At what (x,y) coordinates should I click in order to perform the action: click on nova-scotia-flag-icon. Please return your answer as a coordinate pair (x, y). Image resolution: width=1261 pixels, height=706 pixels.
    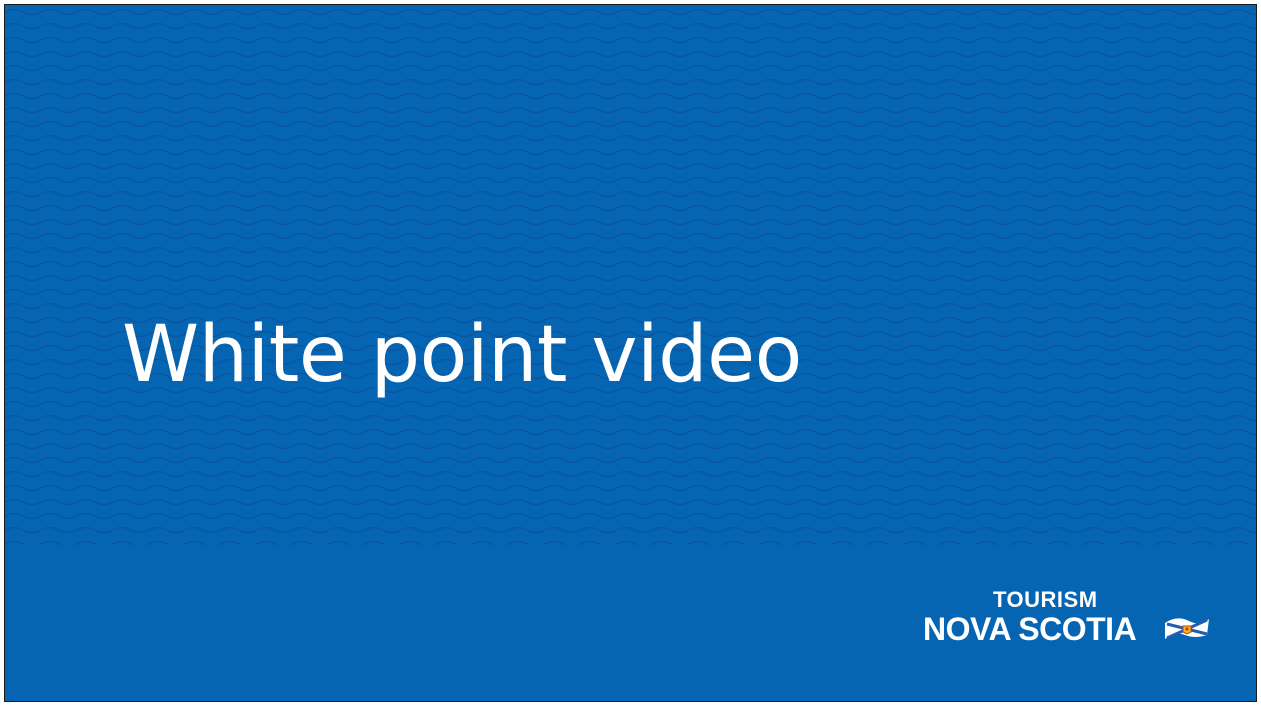
    Looking at the image, I should click on (1187, 629).